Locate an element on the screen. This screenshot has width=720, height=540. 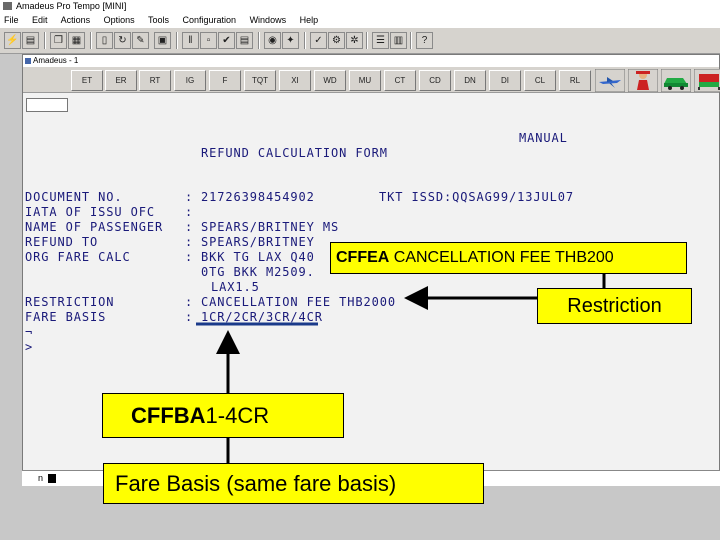
value-ticket-issued: TKT ISSD:QQSAG99/13JUL07 is located at coordinates (476, 197).